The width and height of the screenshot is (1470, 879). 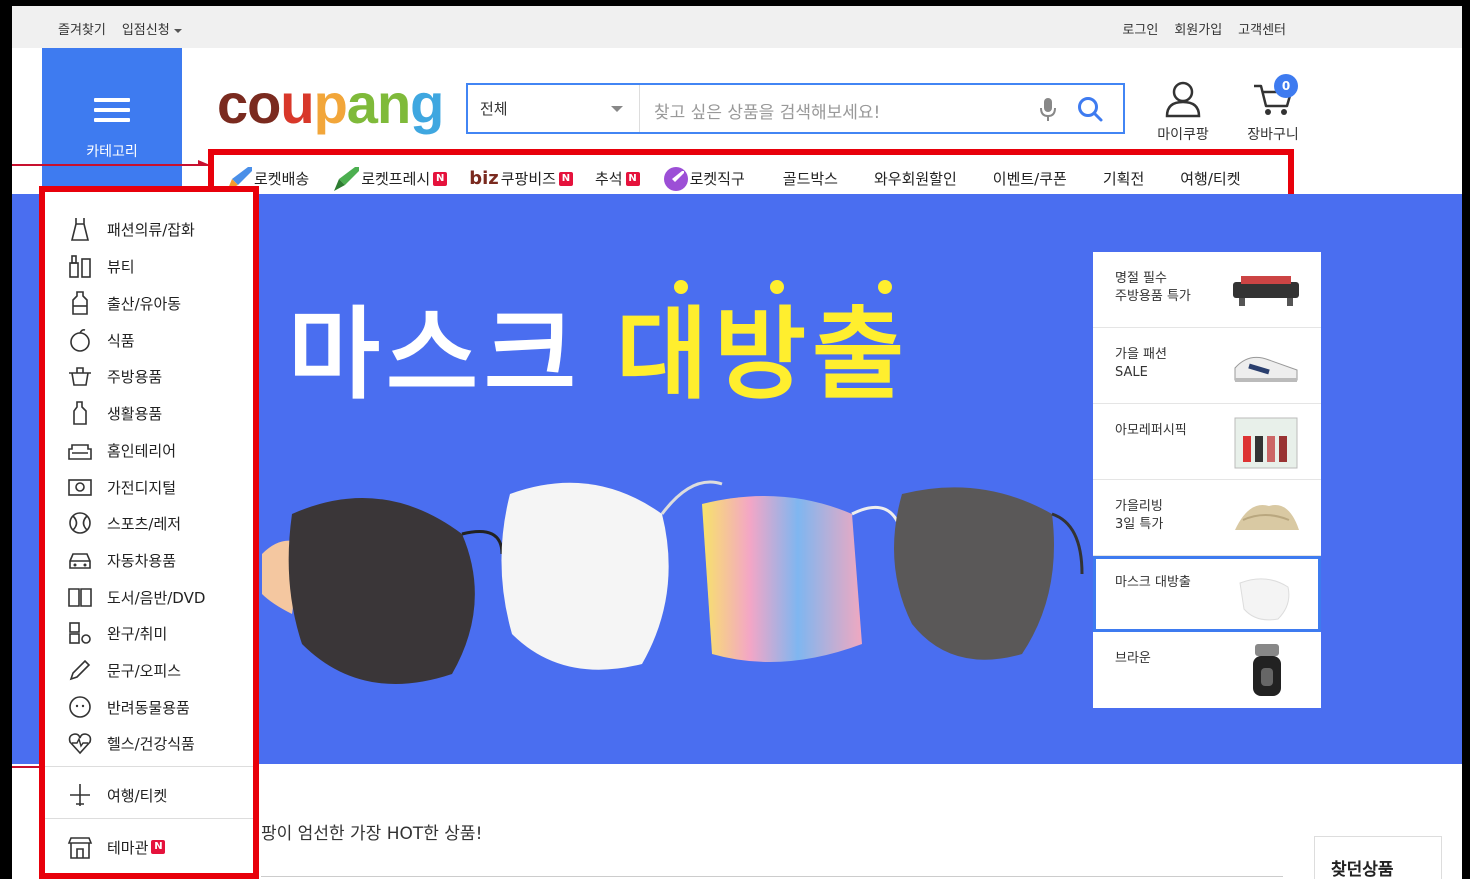 I want to click on nav-item-label: 여행/티켓, so click(x=1210, y=179).